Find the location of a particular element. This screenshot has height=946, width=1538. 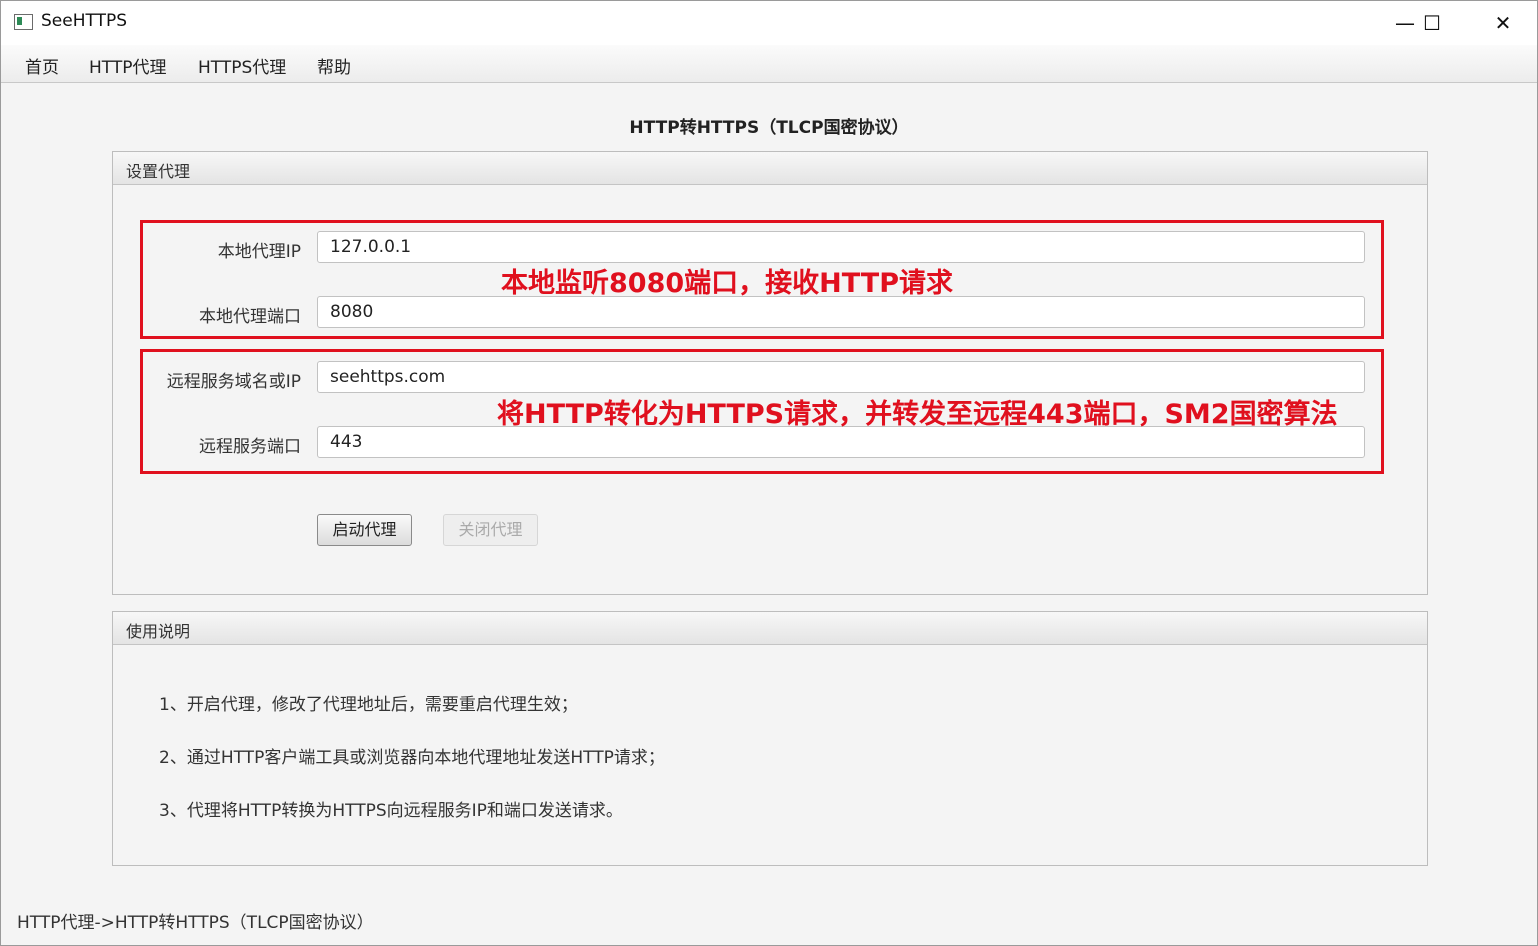

menu-help: 帮助 is located at coordinates (334, 65).